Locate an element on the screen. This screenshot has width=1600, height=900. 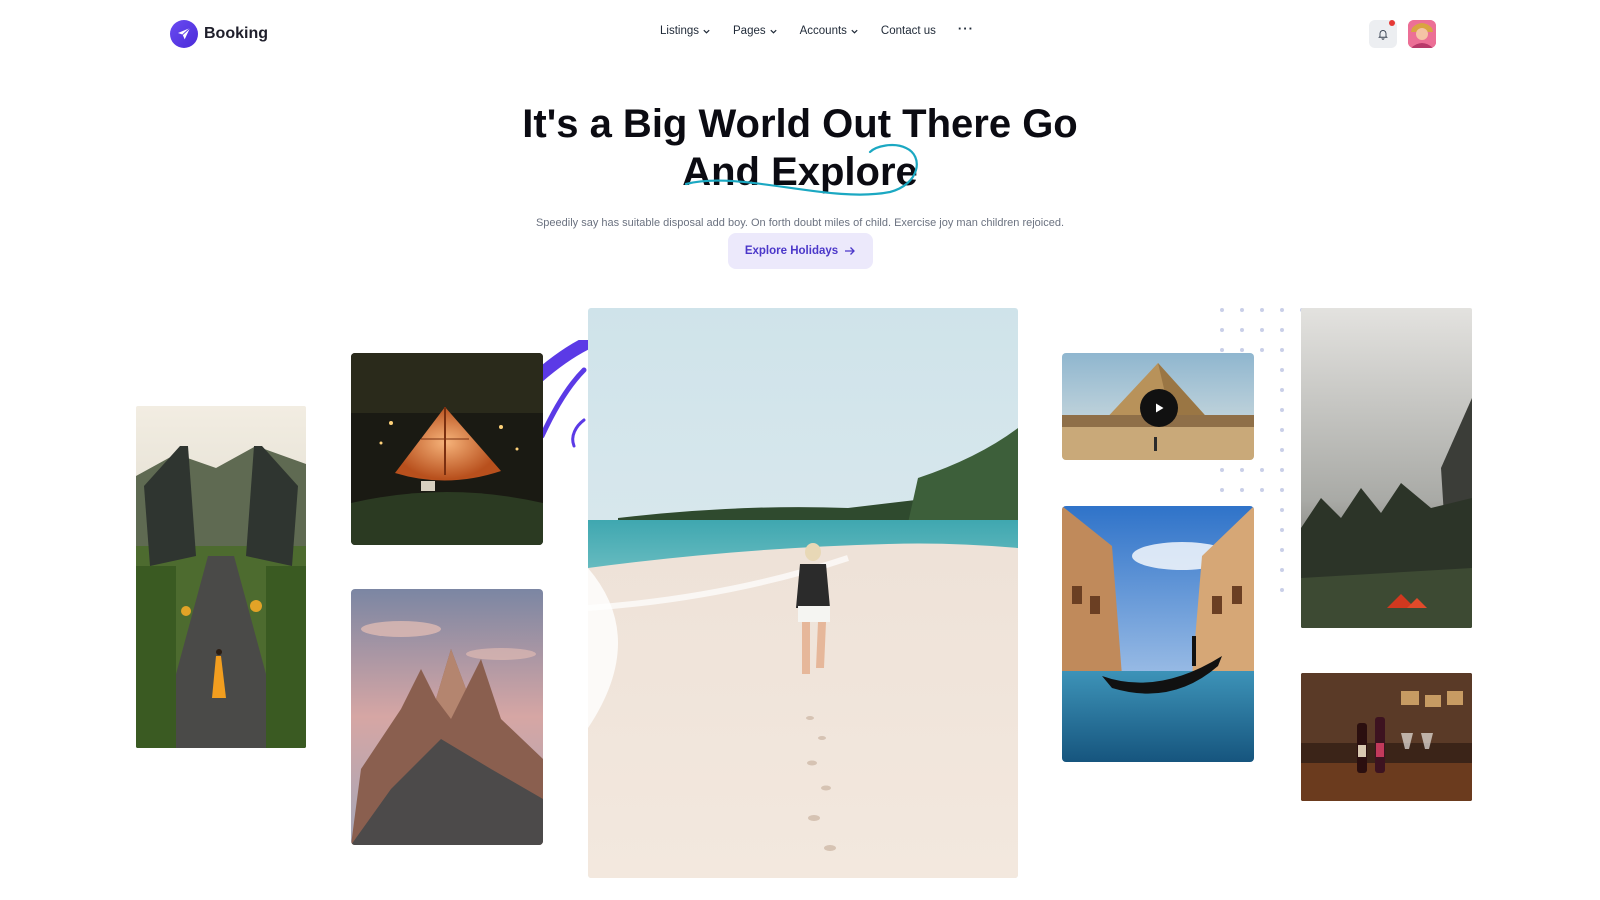
mountain-peak-photo is located at coordinates (447, 717).